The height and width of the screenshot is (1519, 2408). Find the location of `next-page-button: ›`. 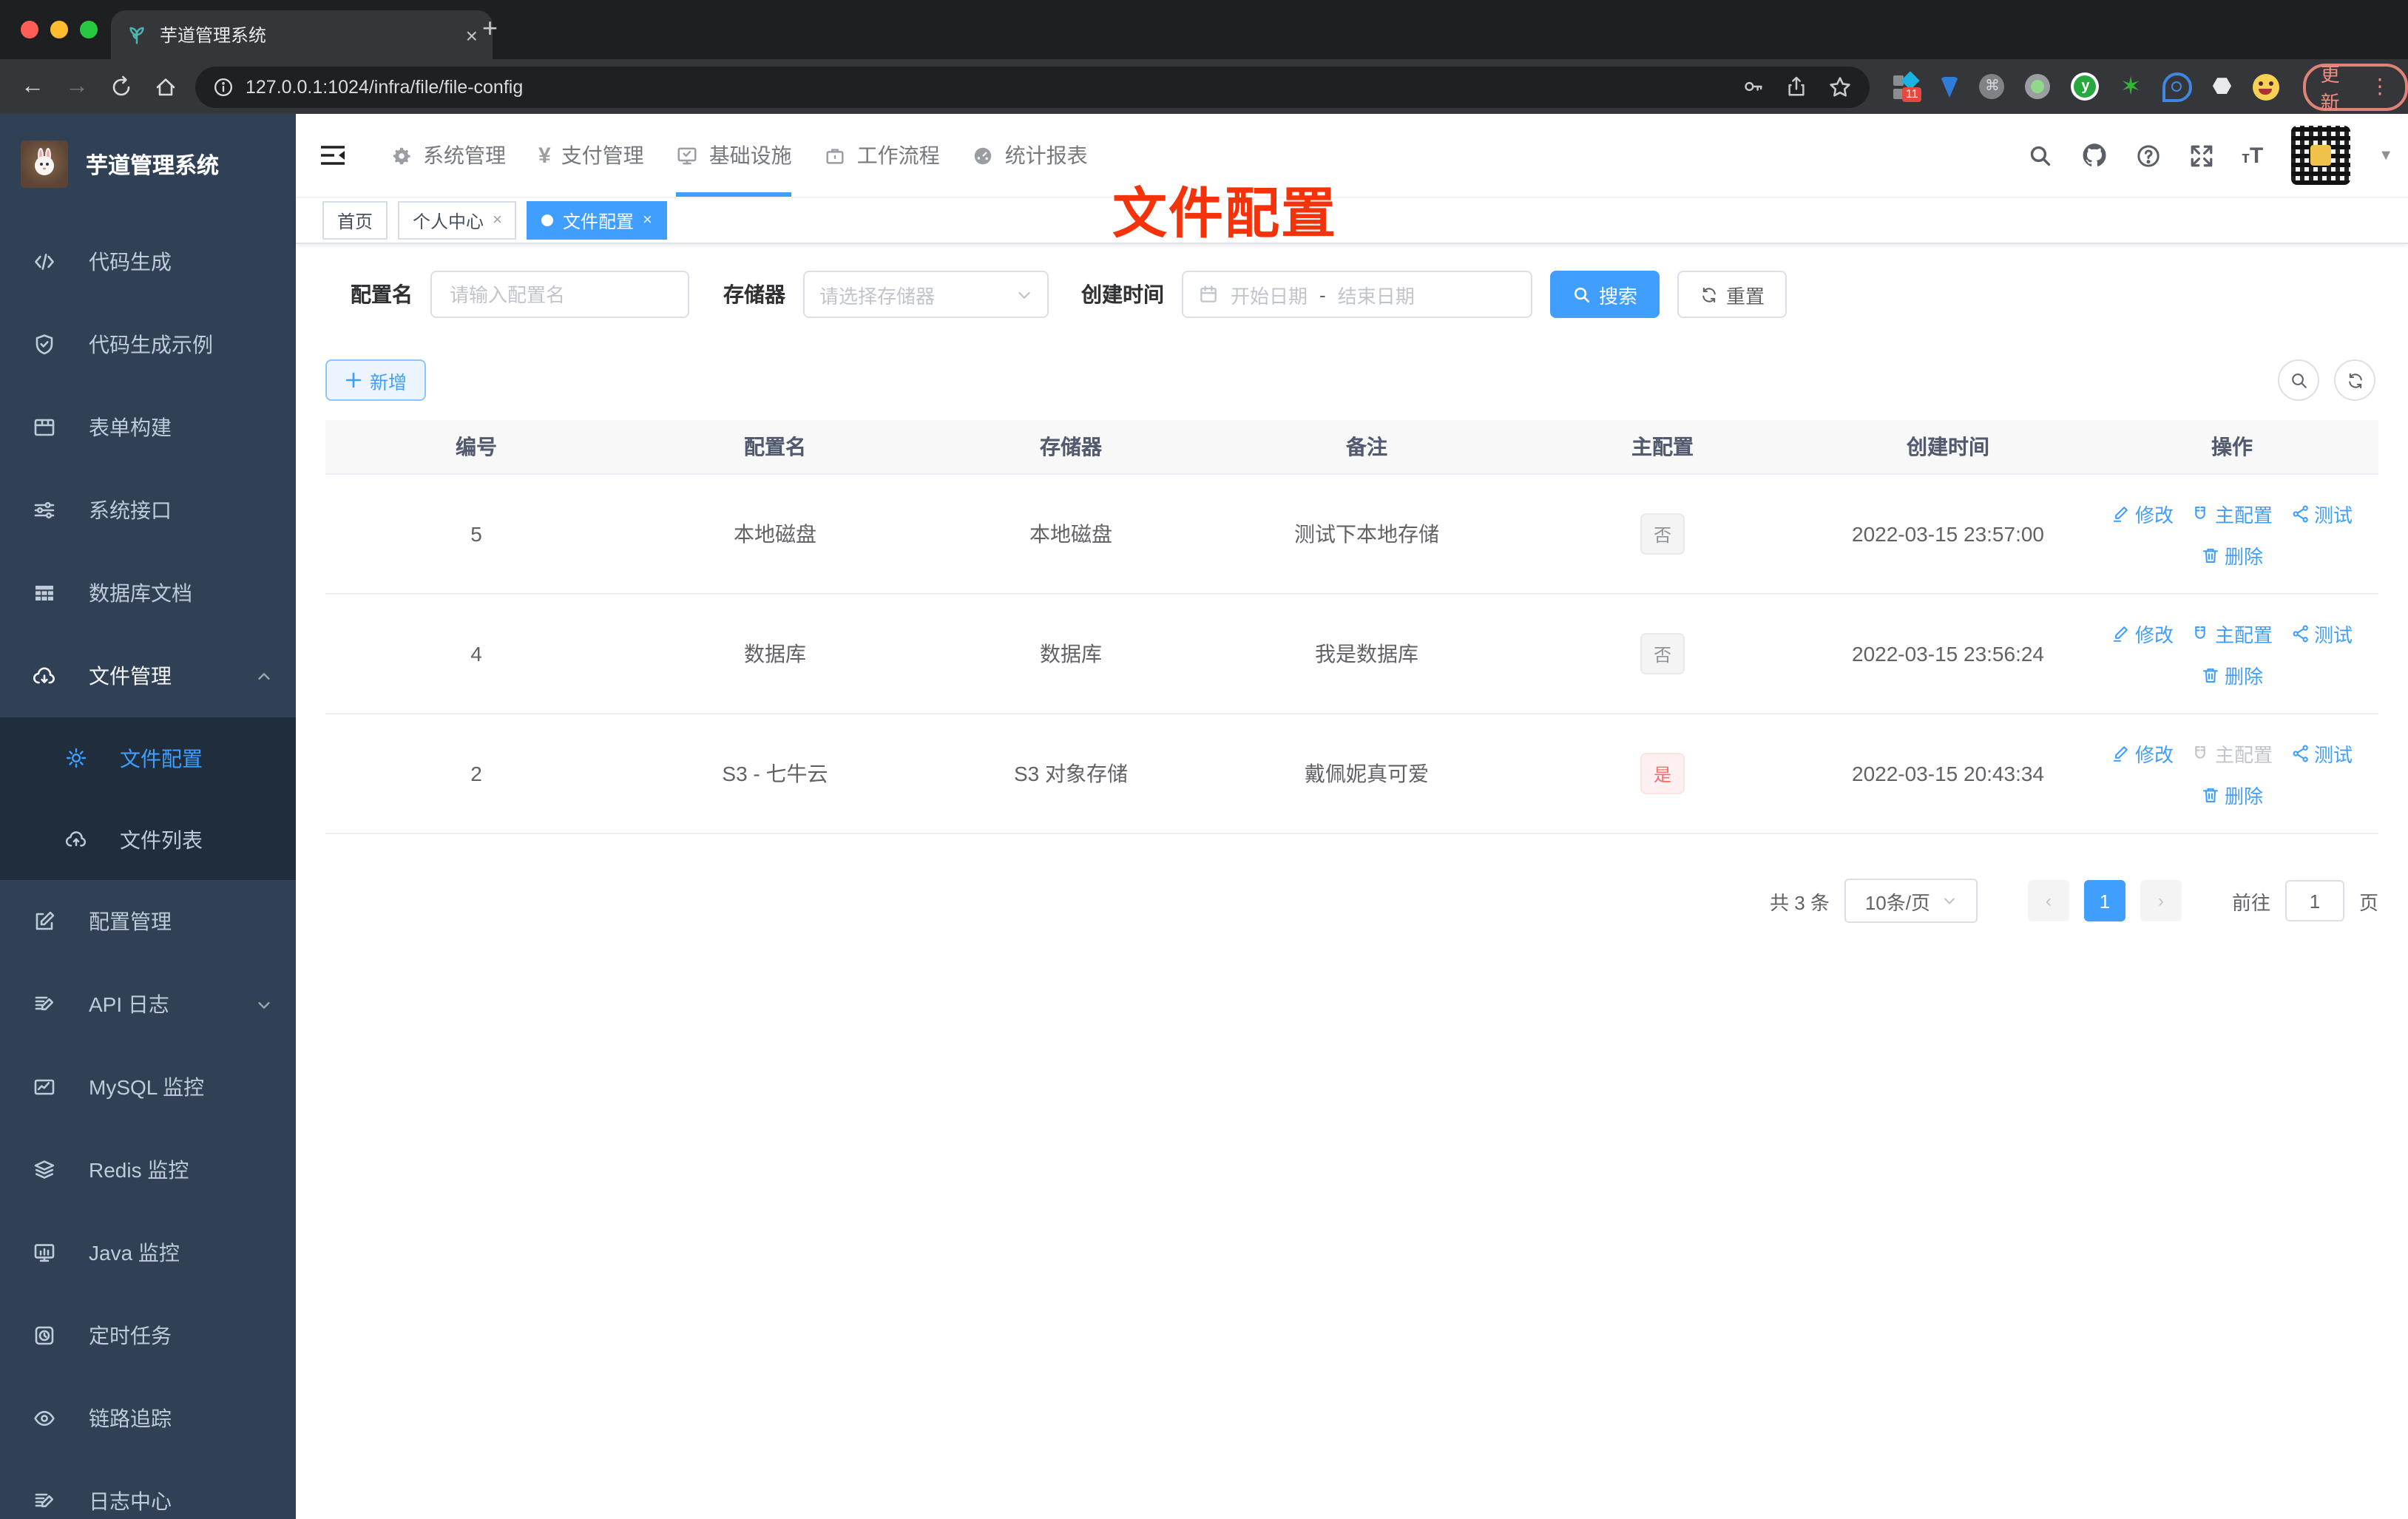

next-page-button: › is located at coordinates (2161, 900).